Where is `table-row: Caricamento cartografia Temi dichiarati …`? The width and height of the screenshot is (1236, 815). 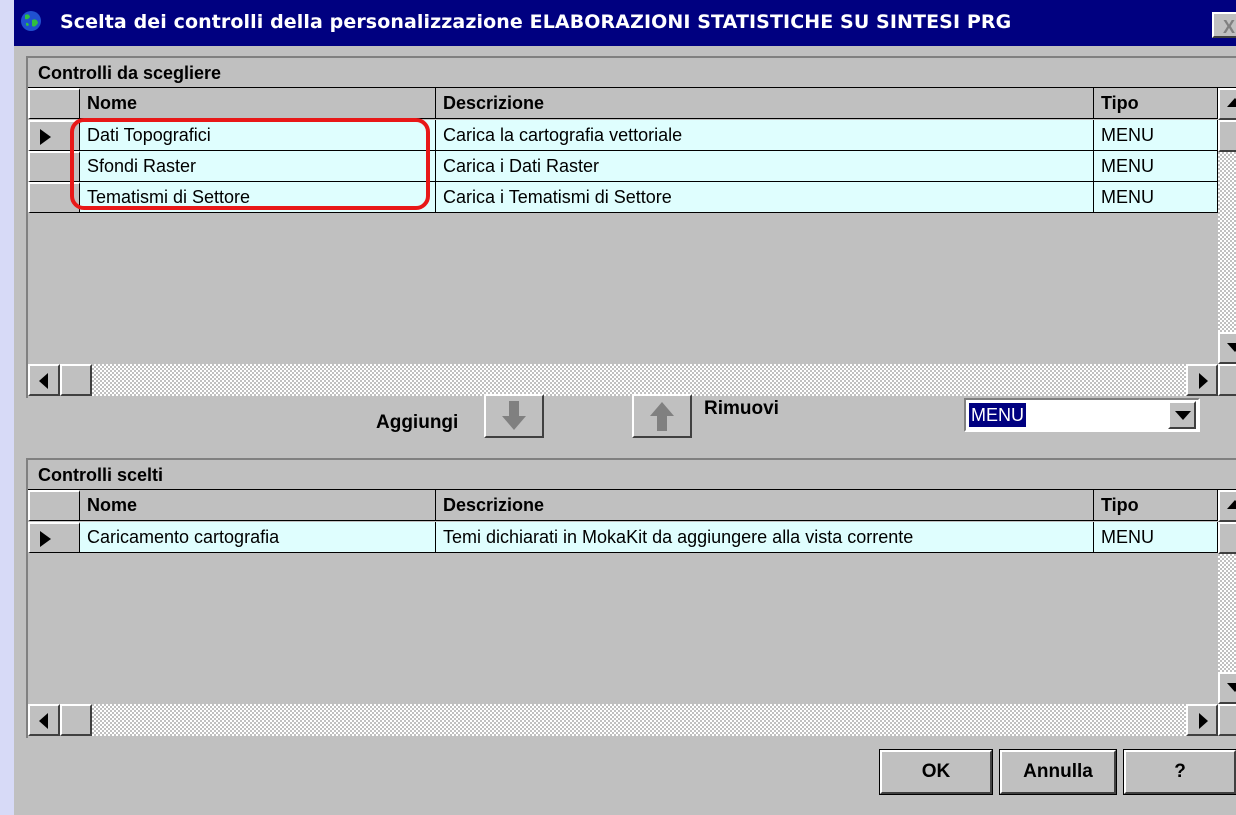 table-row: Caricamento cartografia Temi dichiarati … is located at coordinates (623, 538).